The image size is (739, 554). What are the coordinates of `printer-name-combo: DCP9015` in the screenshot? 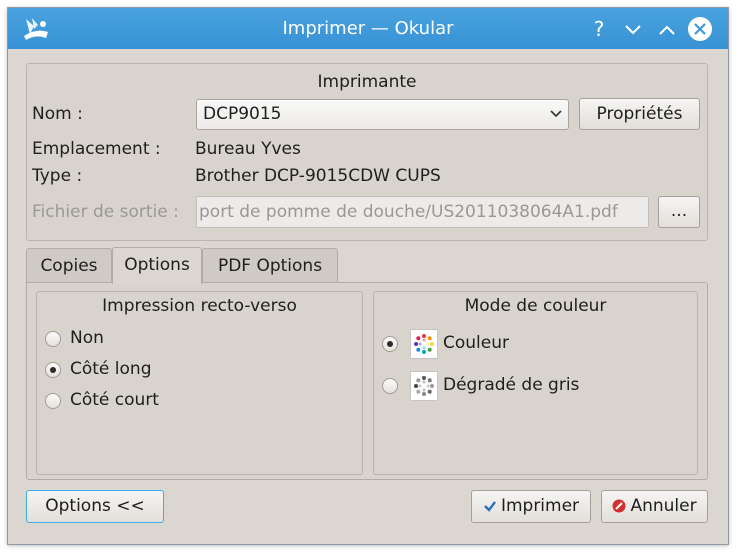 It's located at (382, 114).